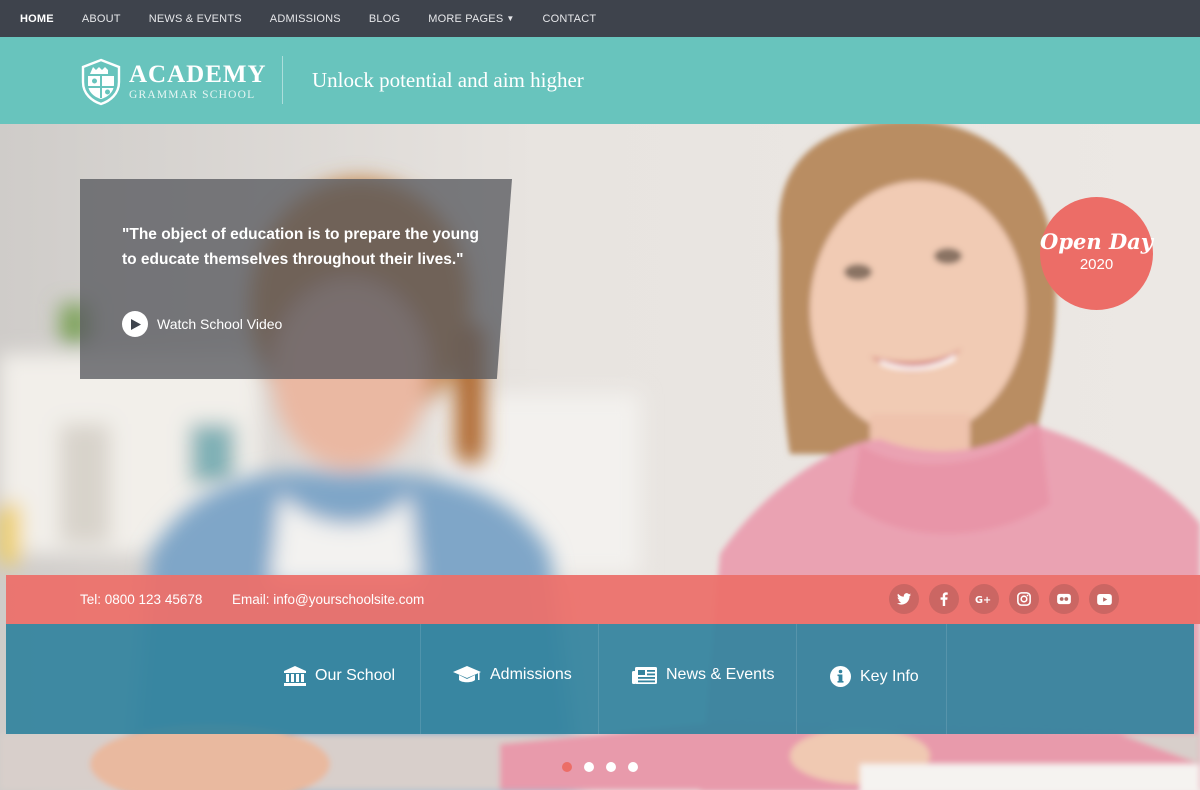  I want to click on bank-icon, so click(295, 676).